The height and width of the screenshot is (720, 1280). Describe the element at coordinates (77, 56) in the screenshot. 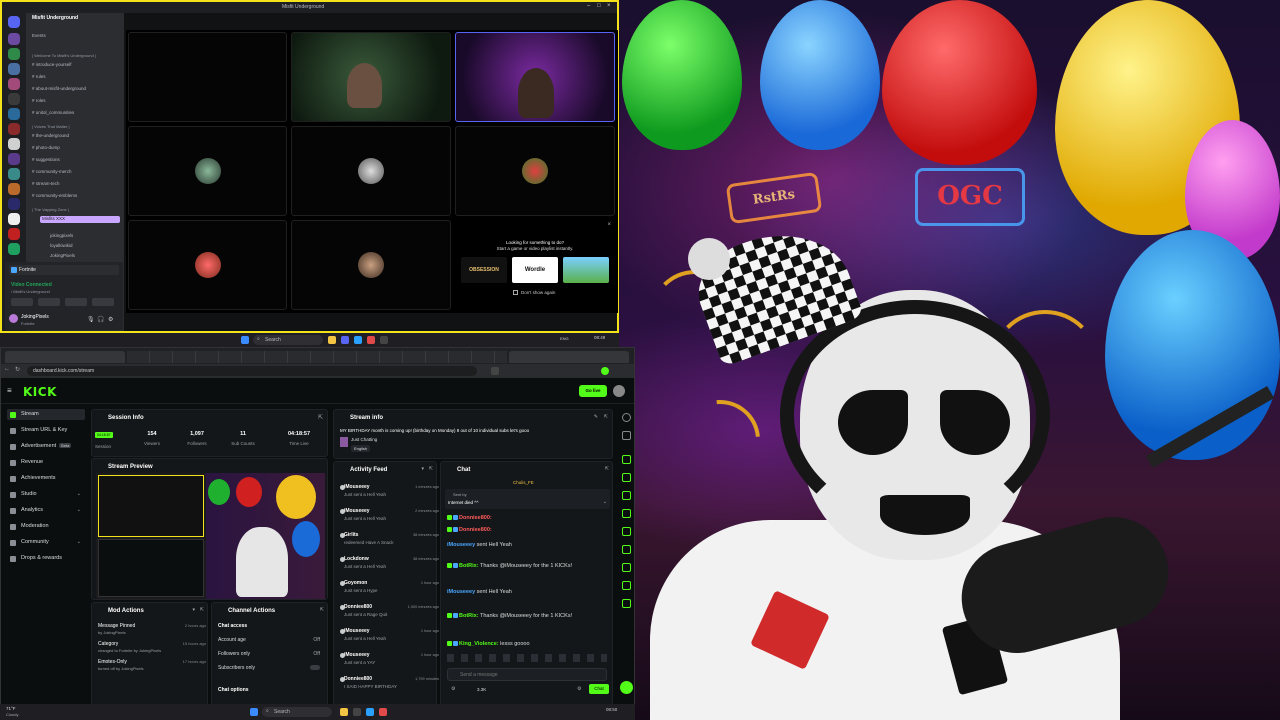

I see `channel-category: | Welcome To Misfit's Underground |` at that location.